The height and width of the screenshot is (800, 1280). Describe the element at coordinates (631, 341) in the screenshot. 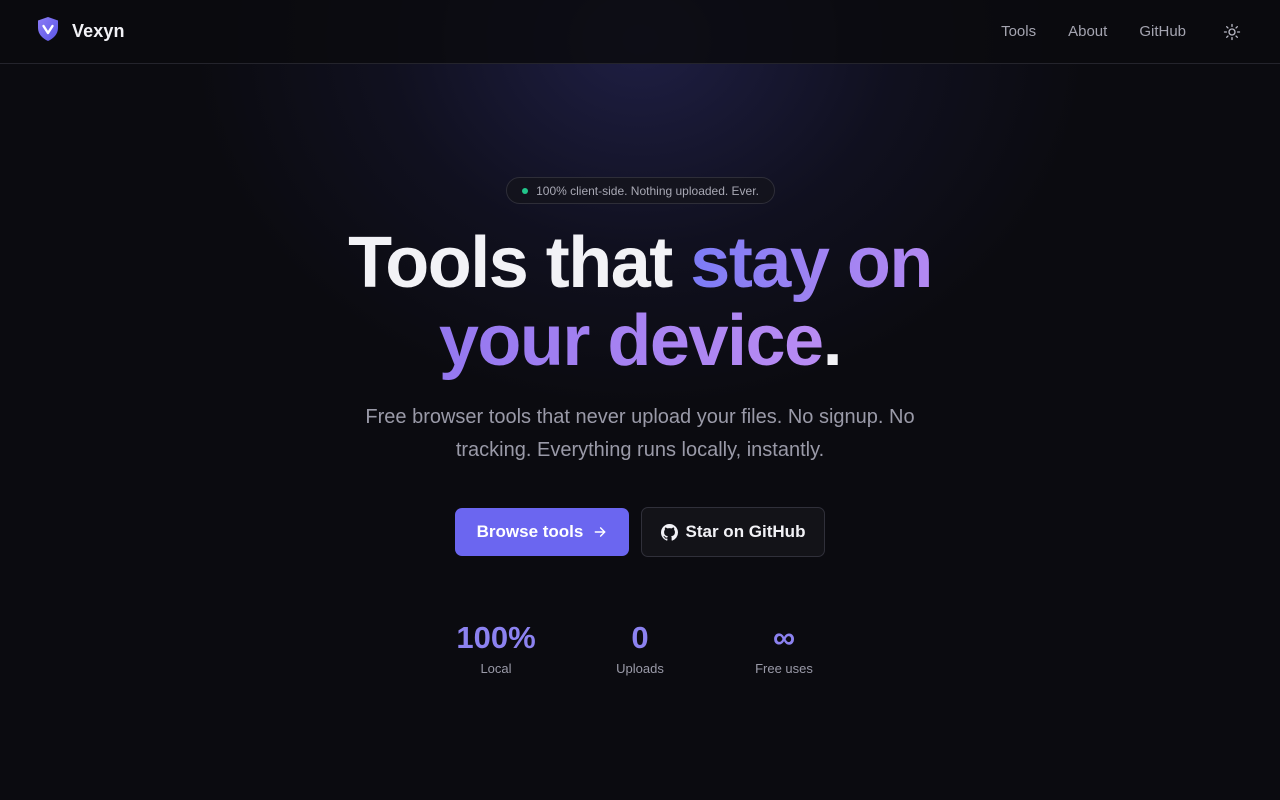

I see `hero-title-highlight2: your device` at that location.